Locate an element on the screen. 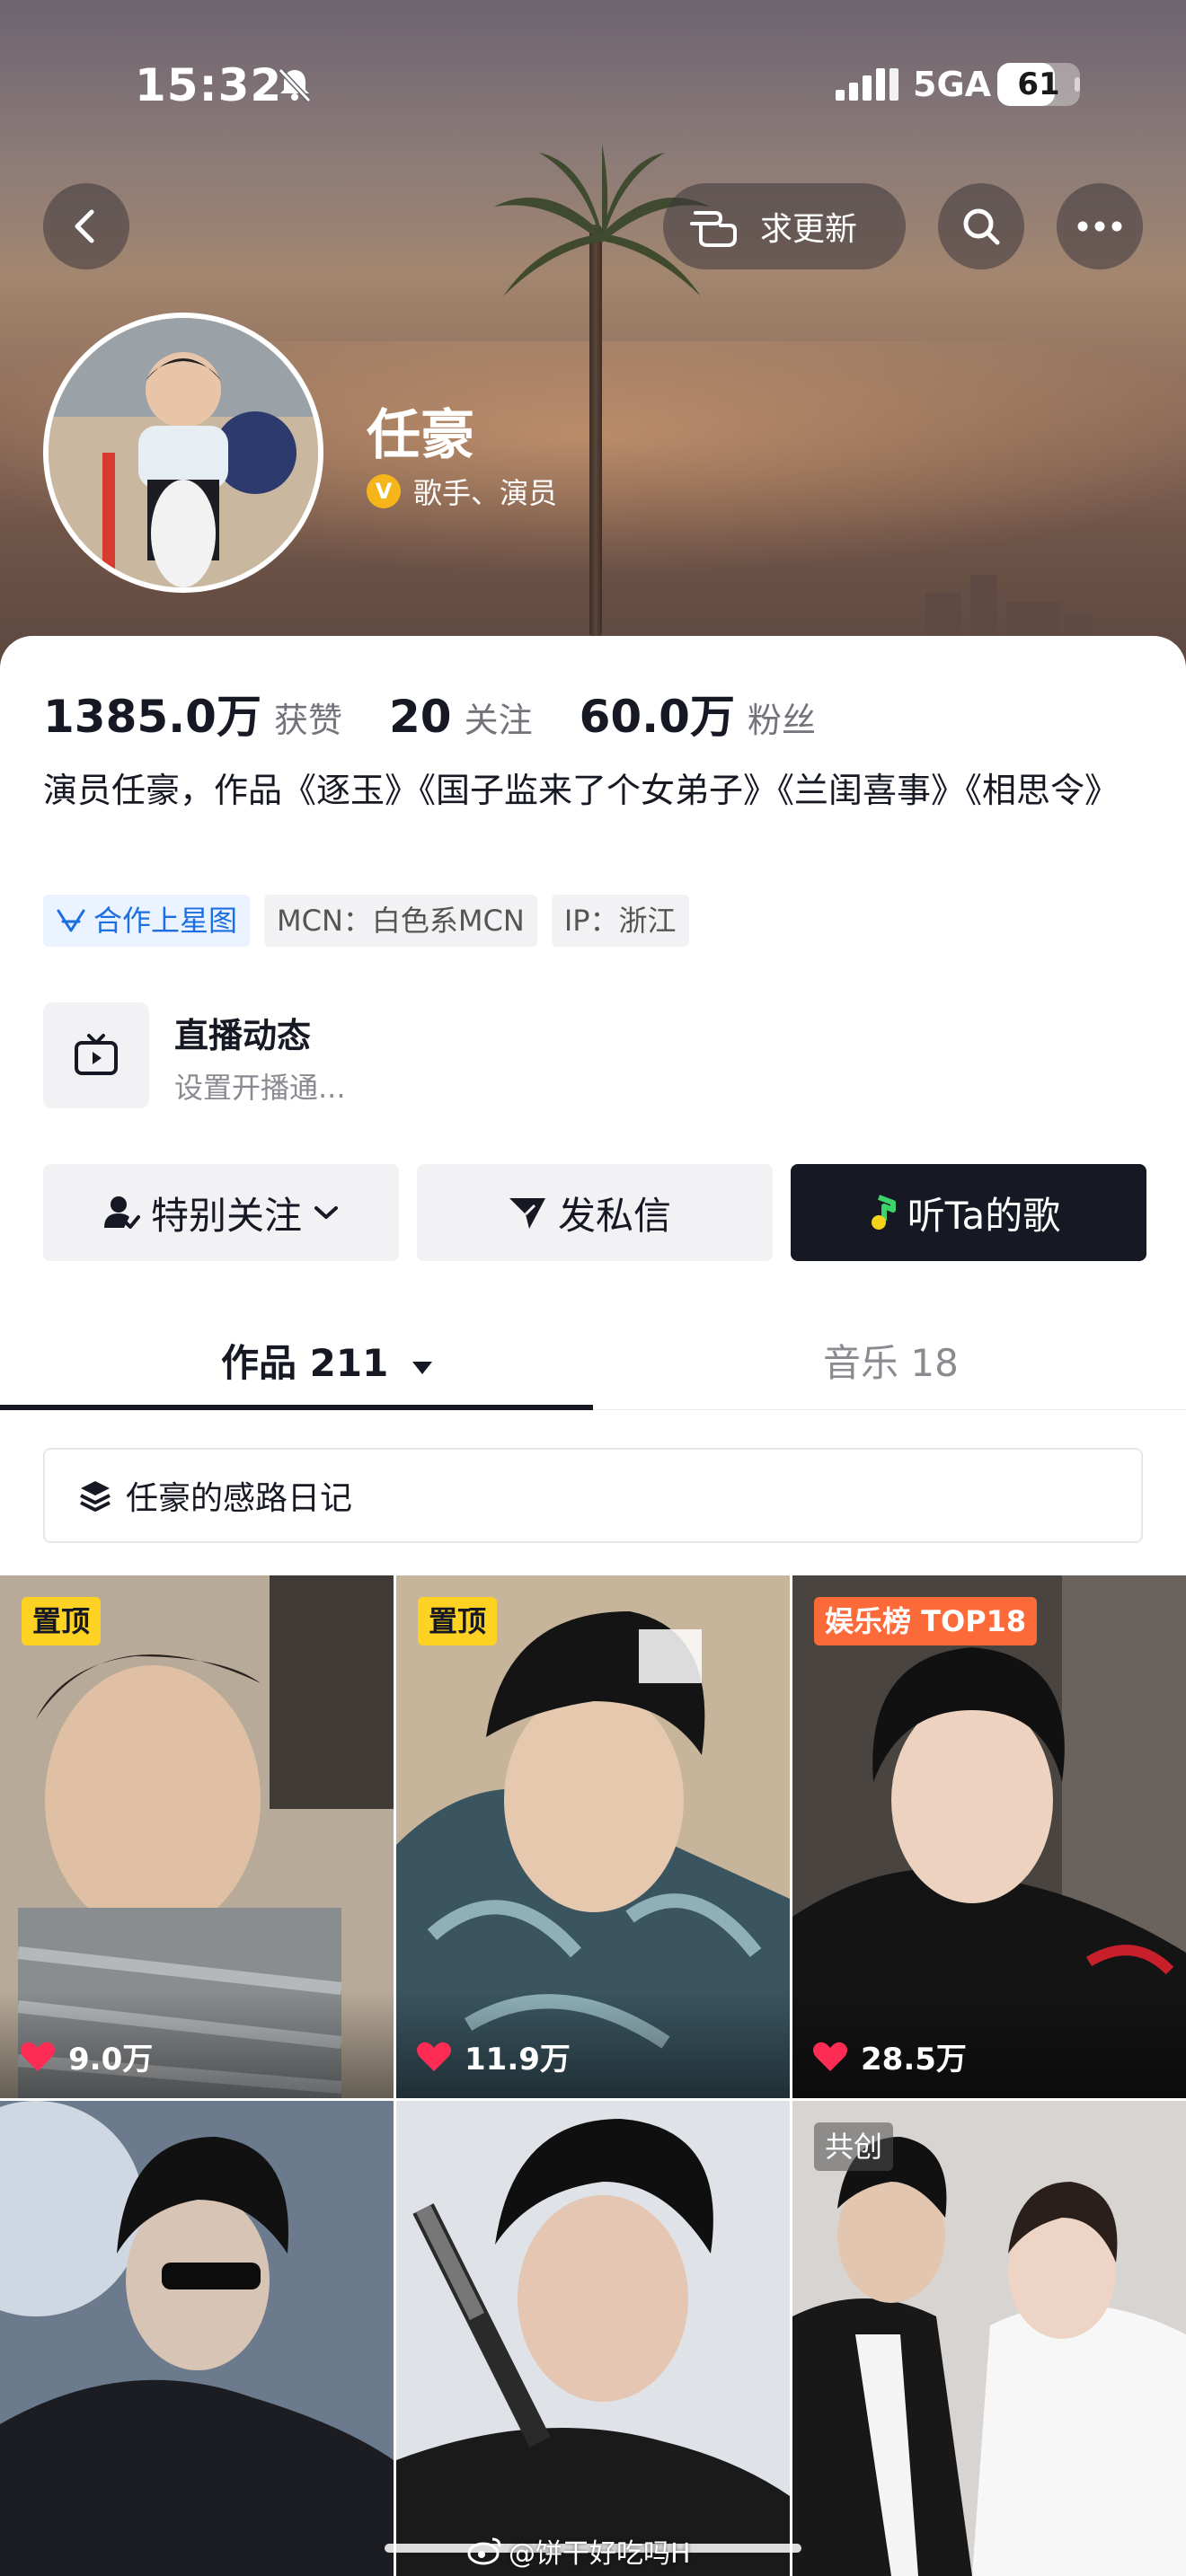 The height and width of the screenshot is (2576, 1186). ranking-badge: 娱乐榜 TOP18 is located at coordinates (926, 1621).